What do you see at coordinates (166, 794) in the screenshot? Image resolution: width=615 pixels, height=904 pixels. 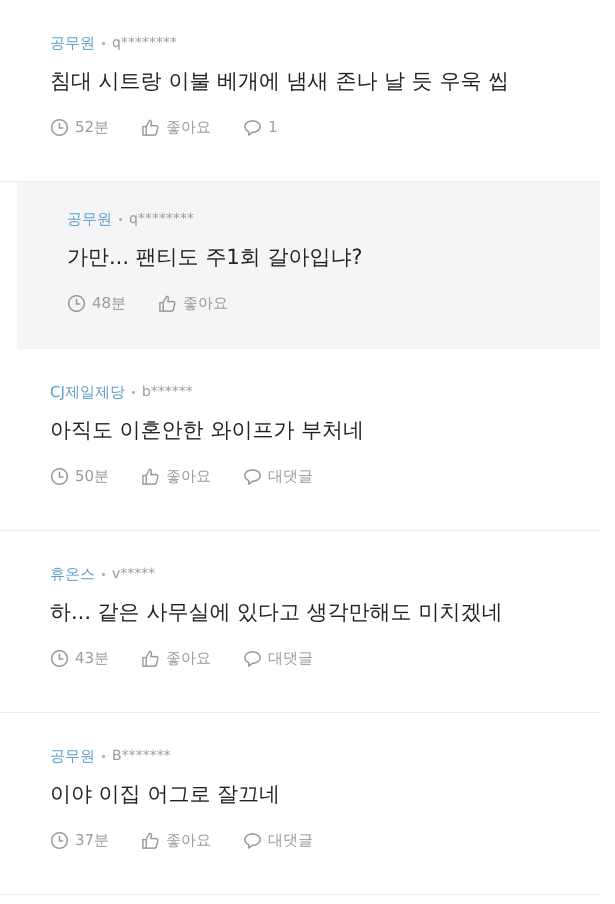 I see `comment-text: 이야 이집 어그로 잘끄네` at bounding box center [166, 794].